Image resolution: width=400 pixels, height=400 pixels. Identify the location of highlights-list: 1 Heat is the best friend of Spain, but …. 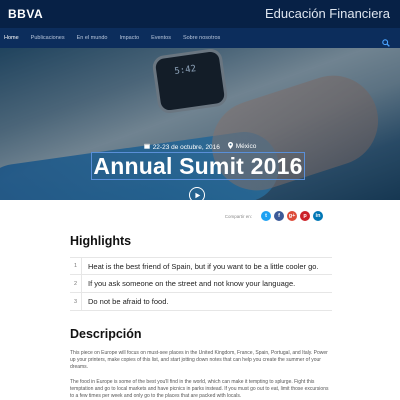
(201, 284).